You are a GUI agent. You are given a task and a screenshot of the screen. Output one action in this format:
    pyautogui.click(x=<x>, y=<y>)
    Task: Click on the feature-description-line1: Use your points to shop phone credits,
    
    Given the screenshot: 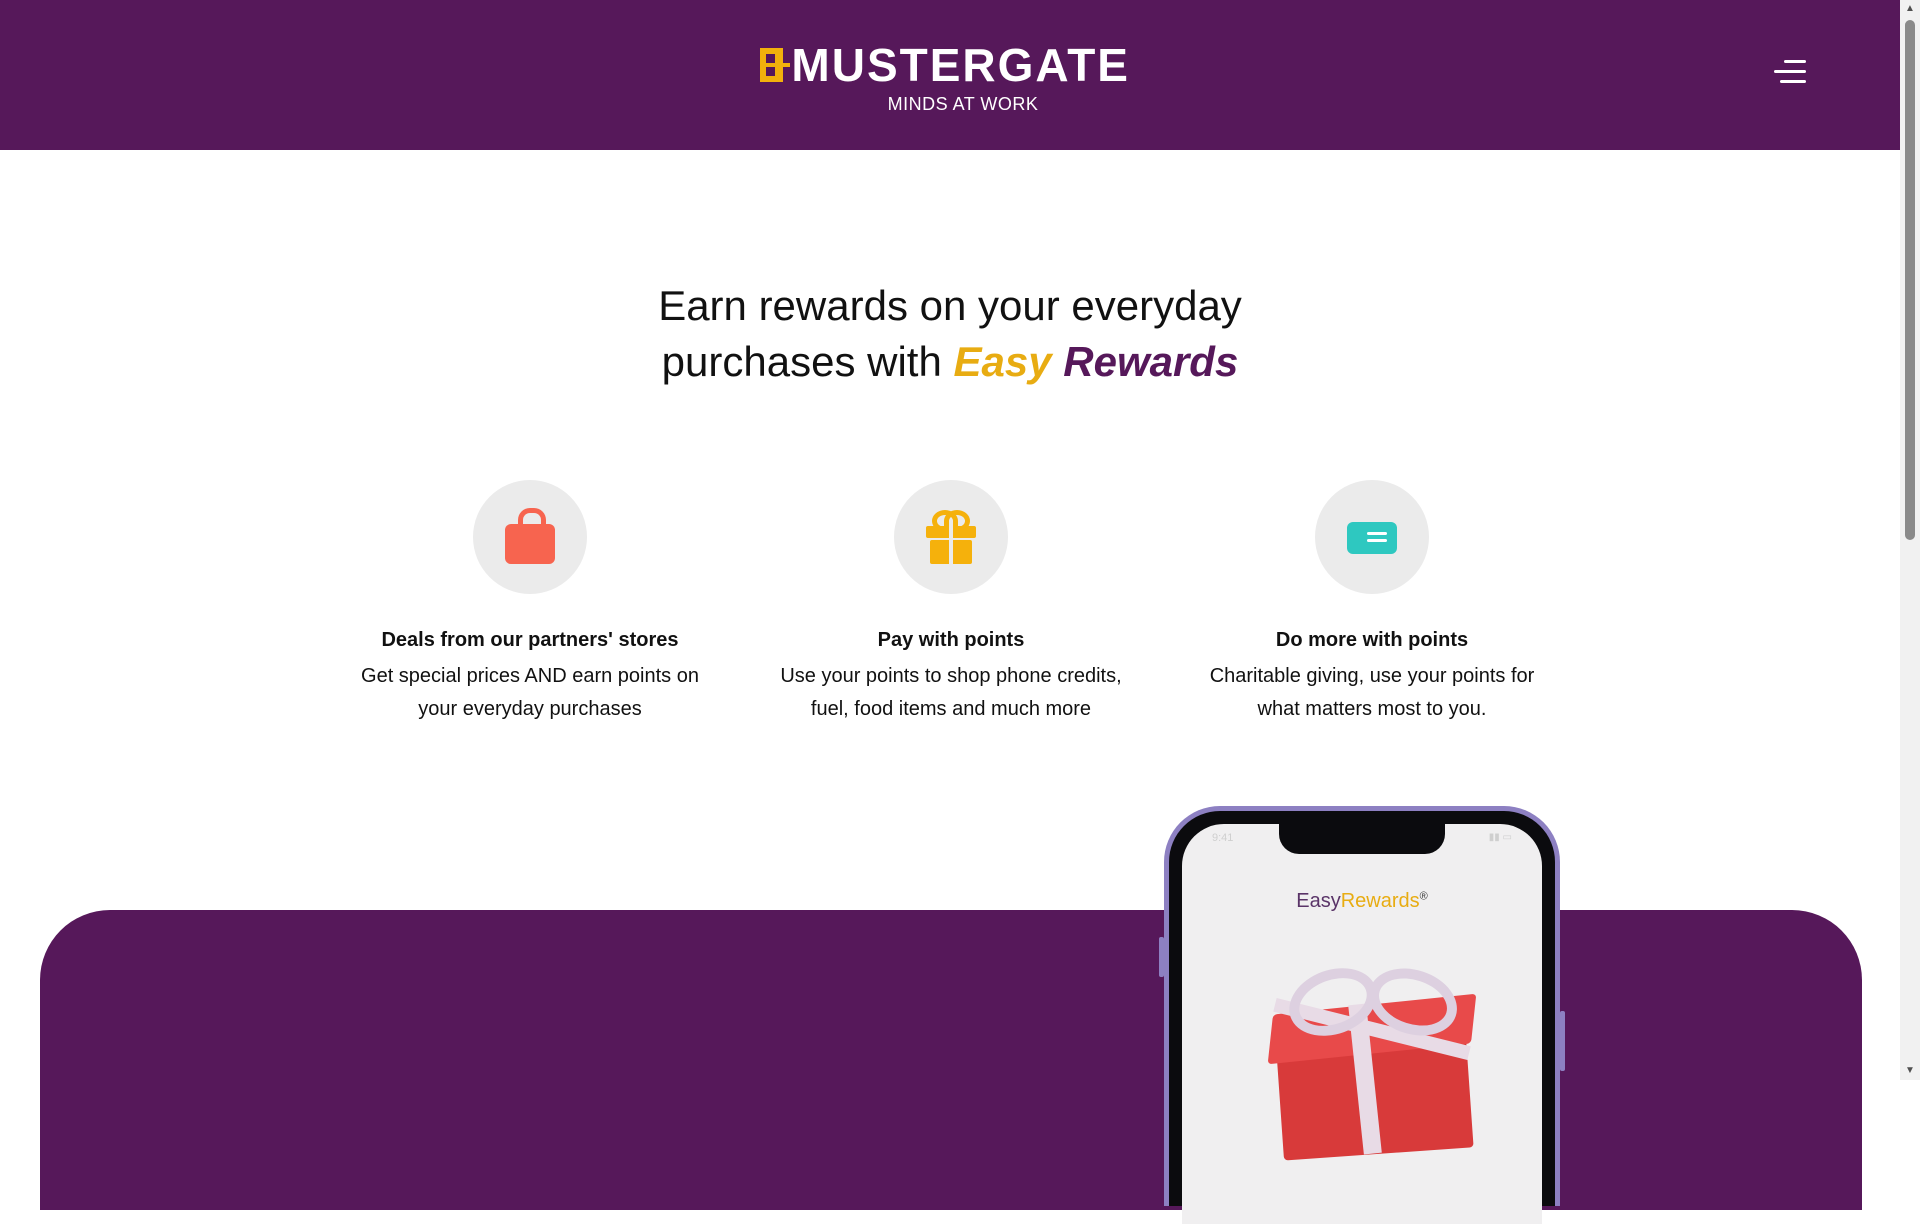 What is the action you would take?
    pyautogui.click(x=951, y=676)
    